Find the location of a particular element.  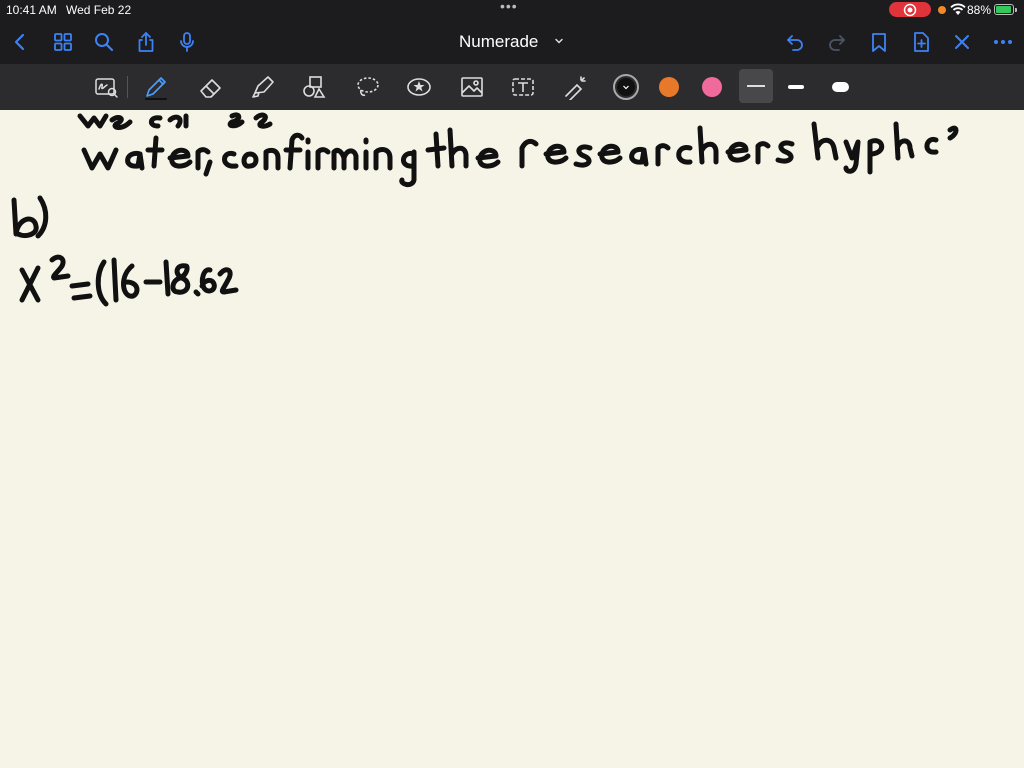

status-bar: 10:41 AM Wed Feb 22 ••• 88% is located at coordinates (512, 10).